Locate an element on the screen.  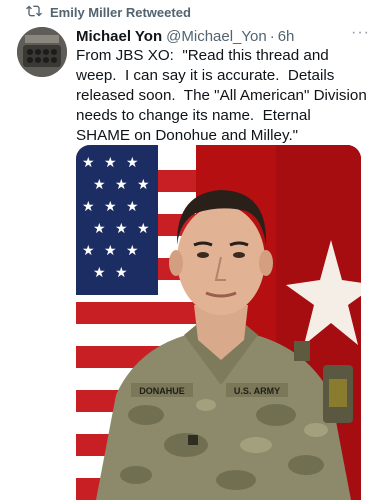
tweet-header: Michael Yon @Michael_Yon · 6h is located at coordinates (222, 36).